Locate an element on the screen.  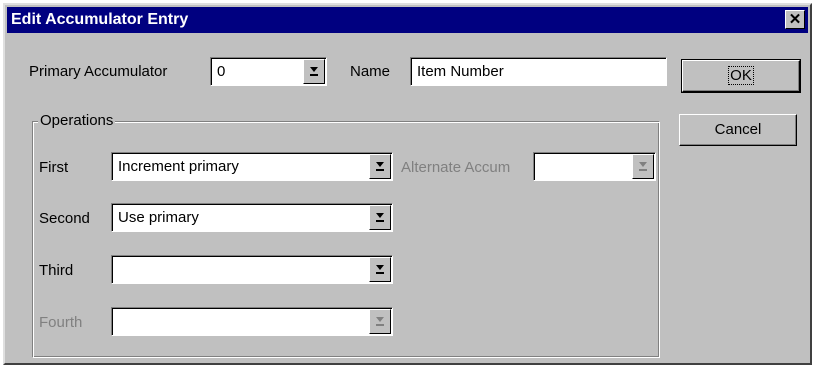
second-operation-select: Use primary is located at coordinates (252, 217).